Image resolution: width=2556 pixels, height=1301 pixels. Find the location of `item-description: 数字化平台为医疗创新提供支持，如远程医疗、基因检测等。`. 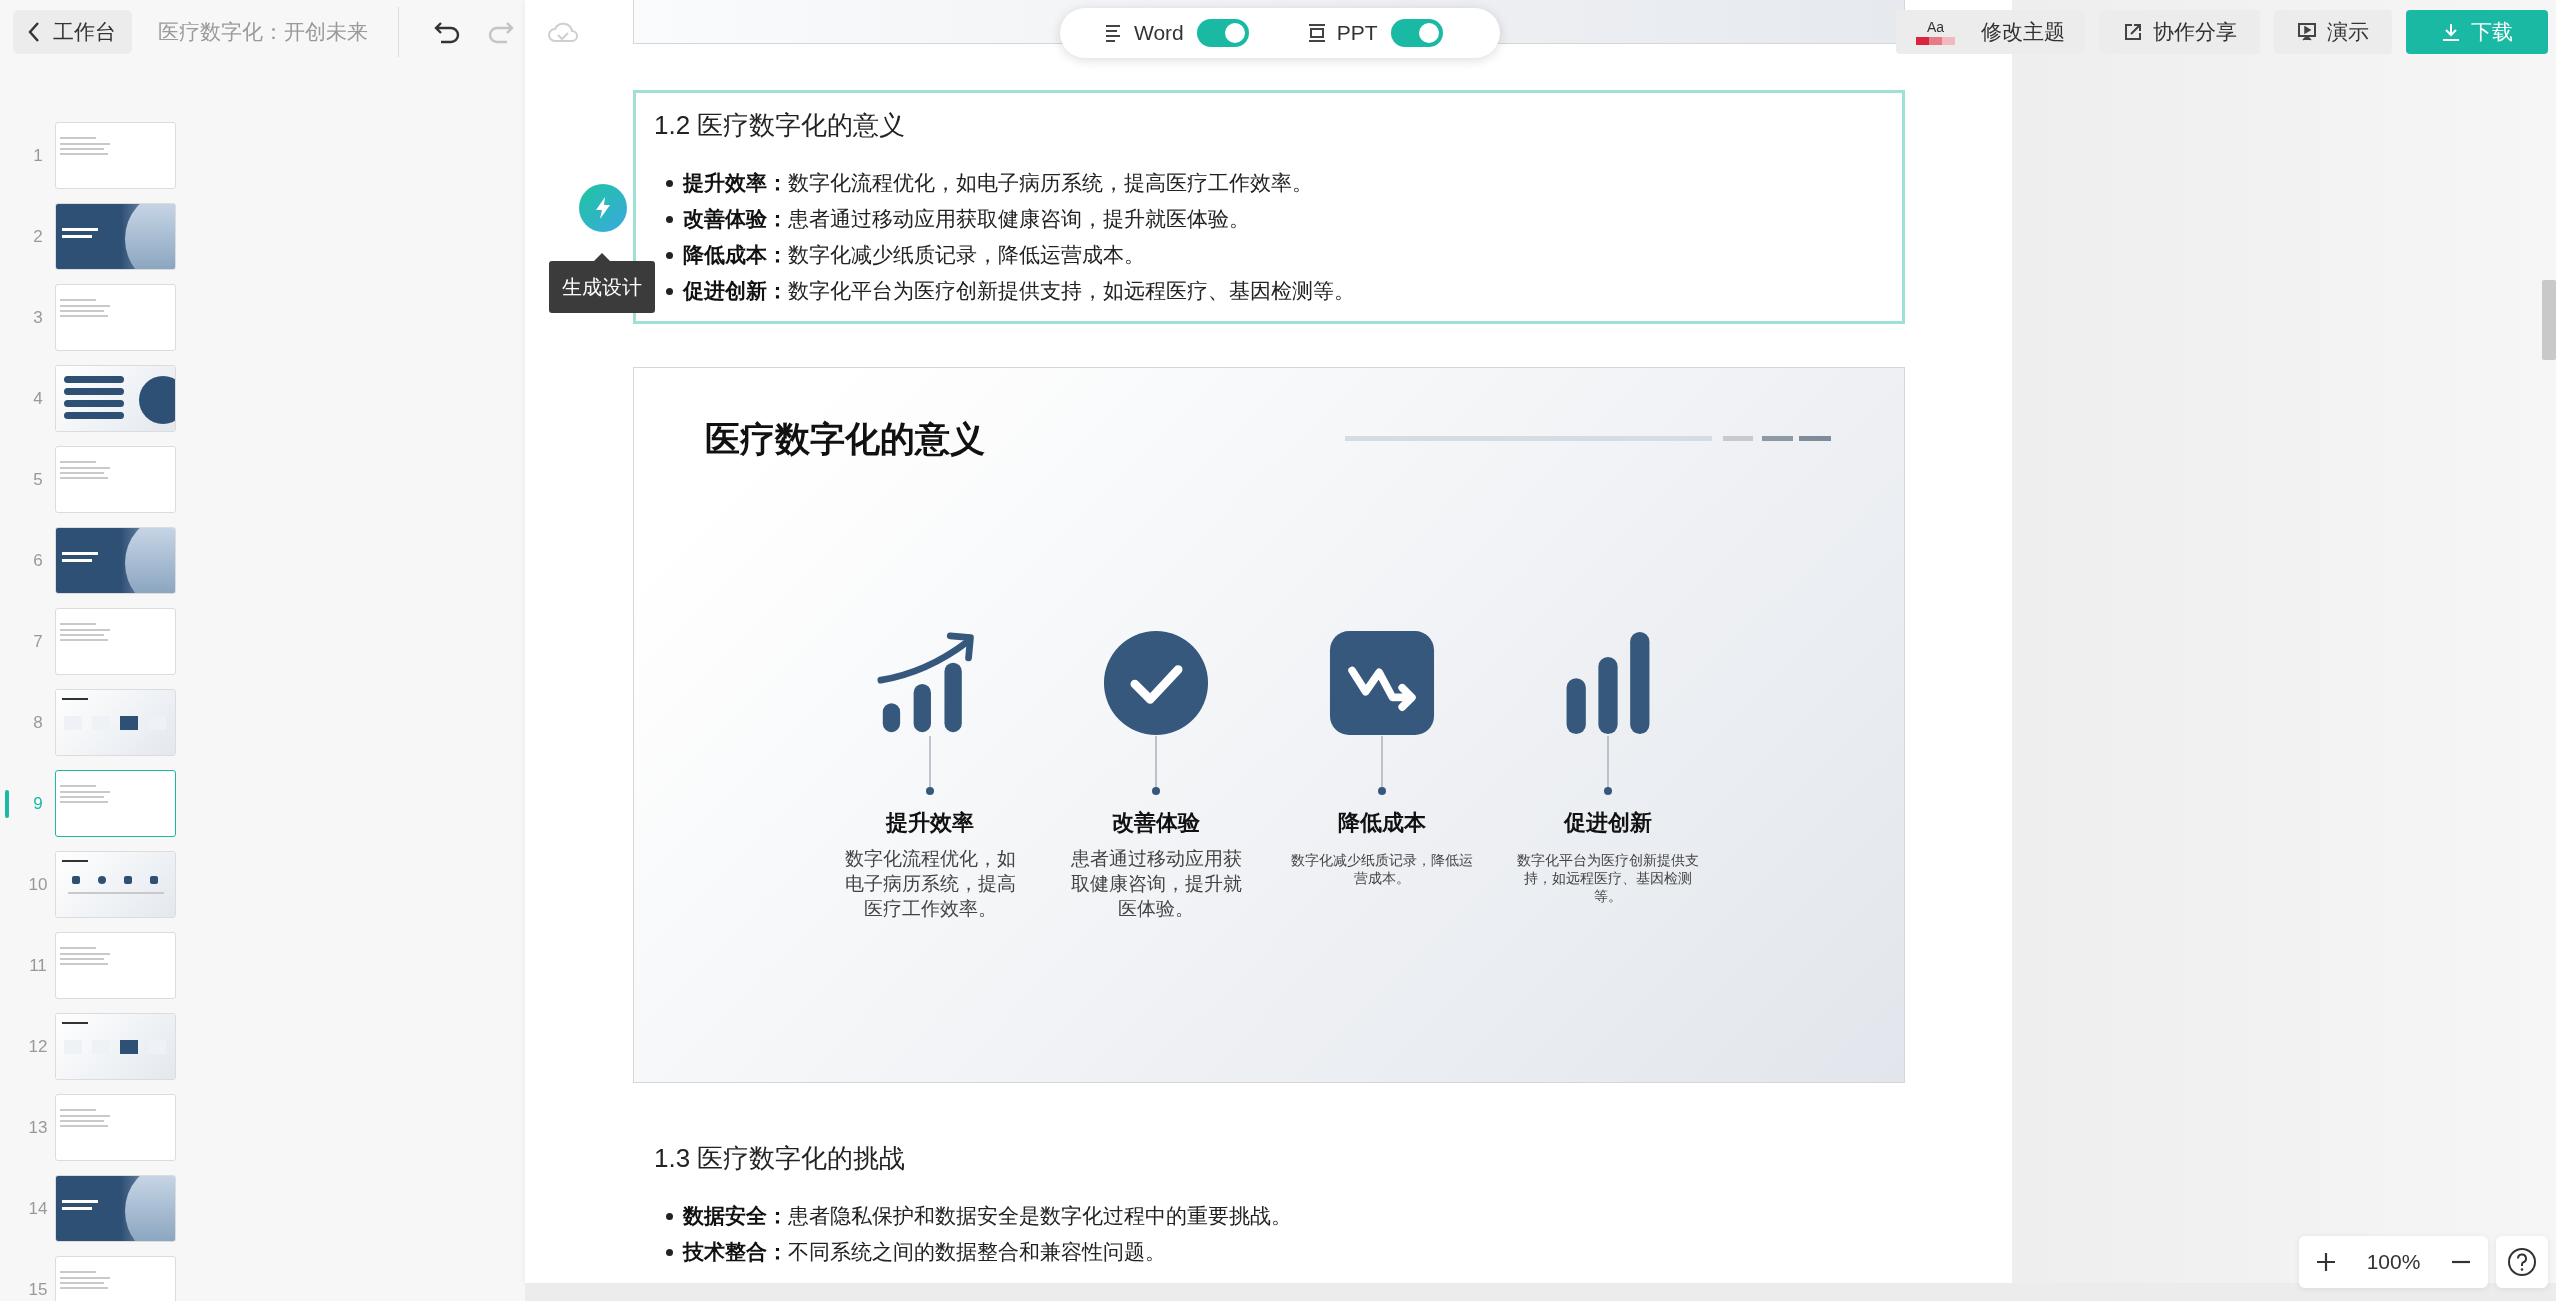

item-description: 数字化平台为医疗创新提供支持，如远程医疗、基因检测等。 is located at coordinates (1608, 879).